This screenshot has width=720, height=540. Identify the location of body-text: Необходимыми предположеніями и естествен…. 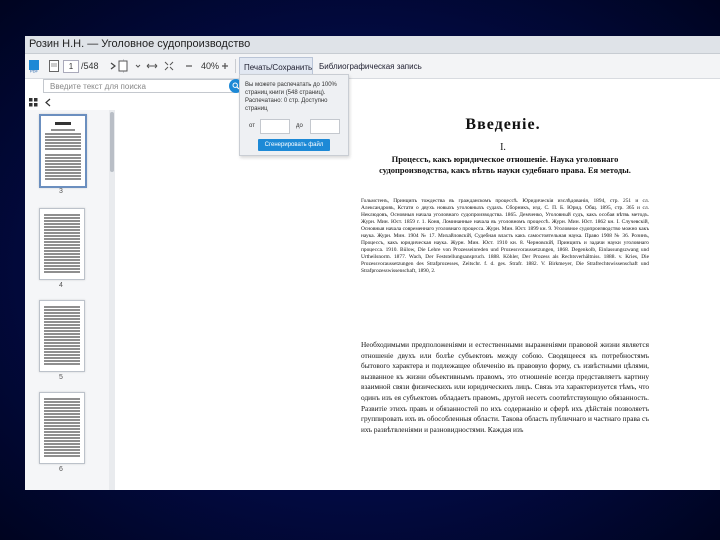
(505, 387).